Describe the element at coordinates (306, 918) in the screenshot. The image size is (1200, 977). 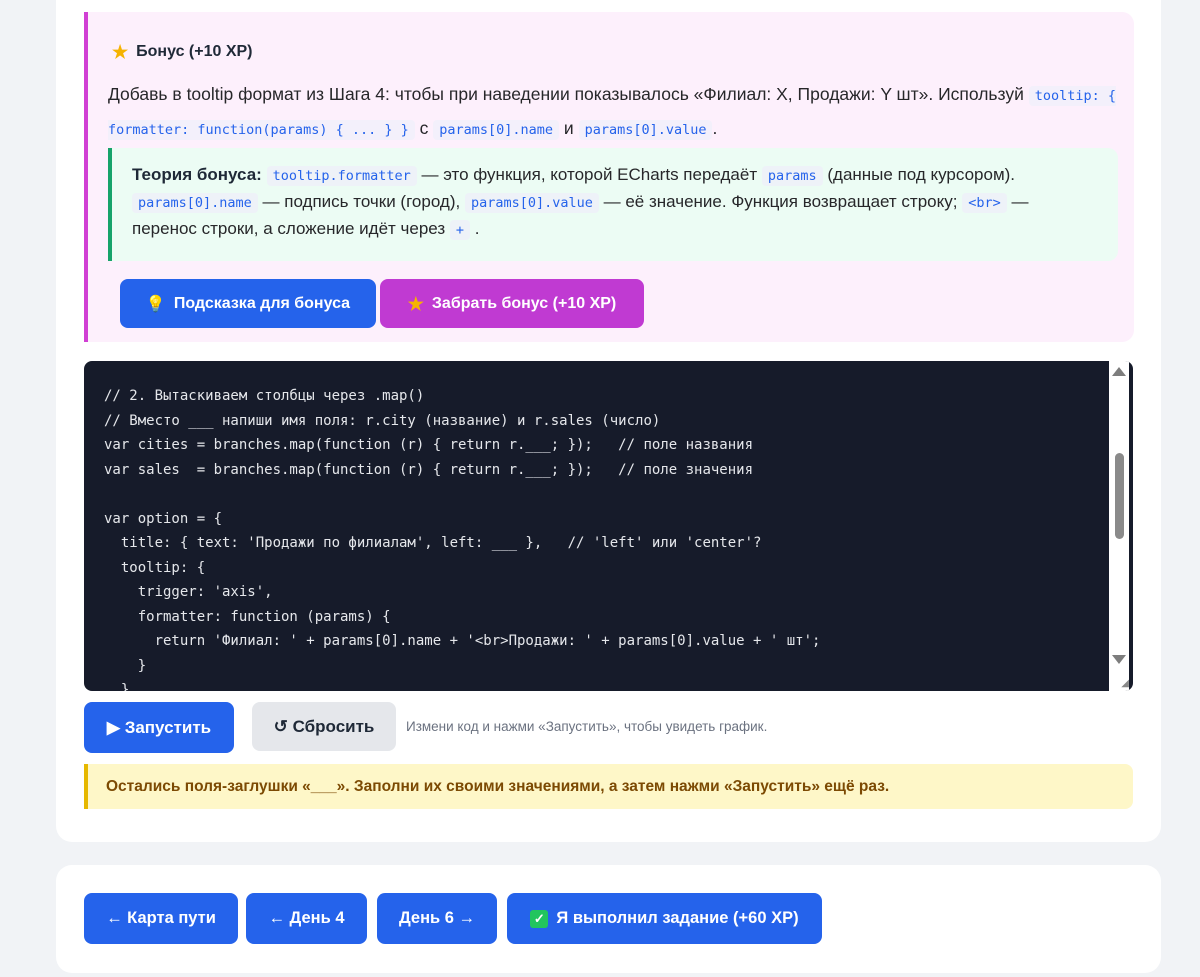
I see `prev-day-button: ← День 4` at that location.